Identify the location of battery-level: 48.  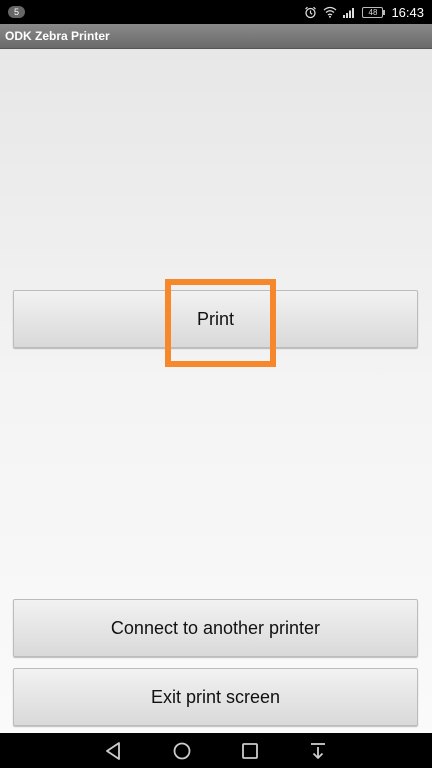
(373, 12).